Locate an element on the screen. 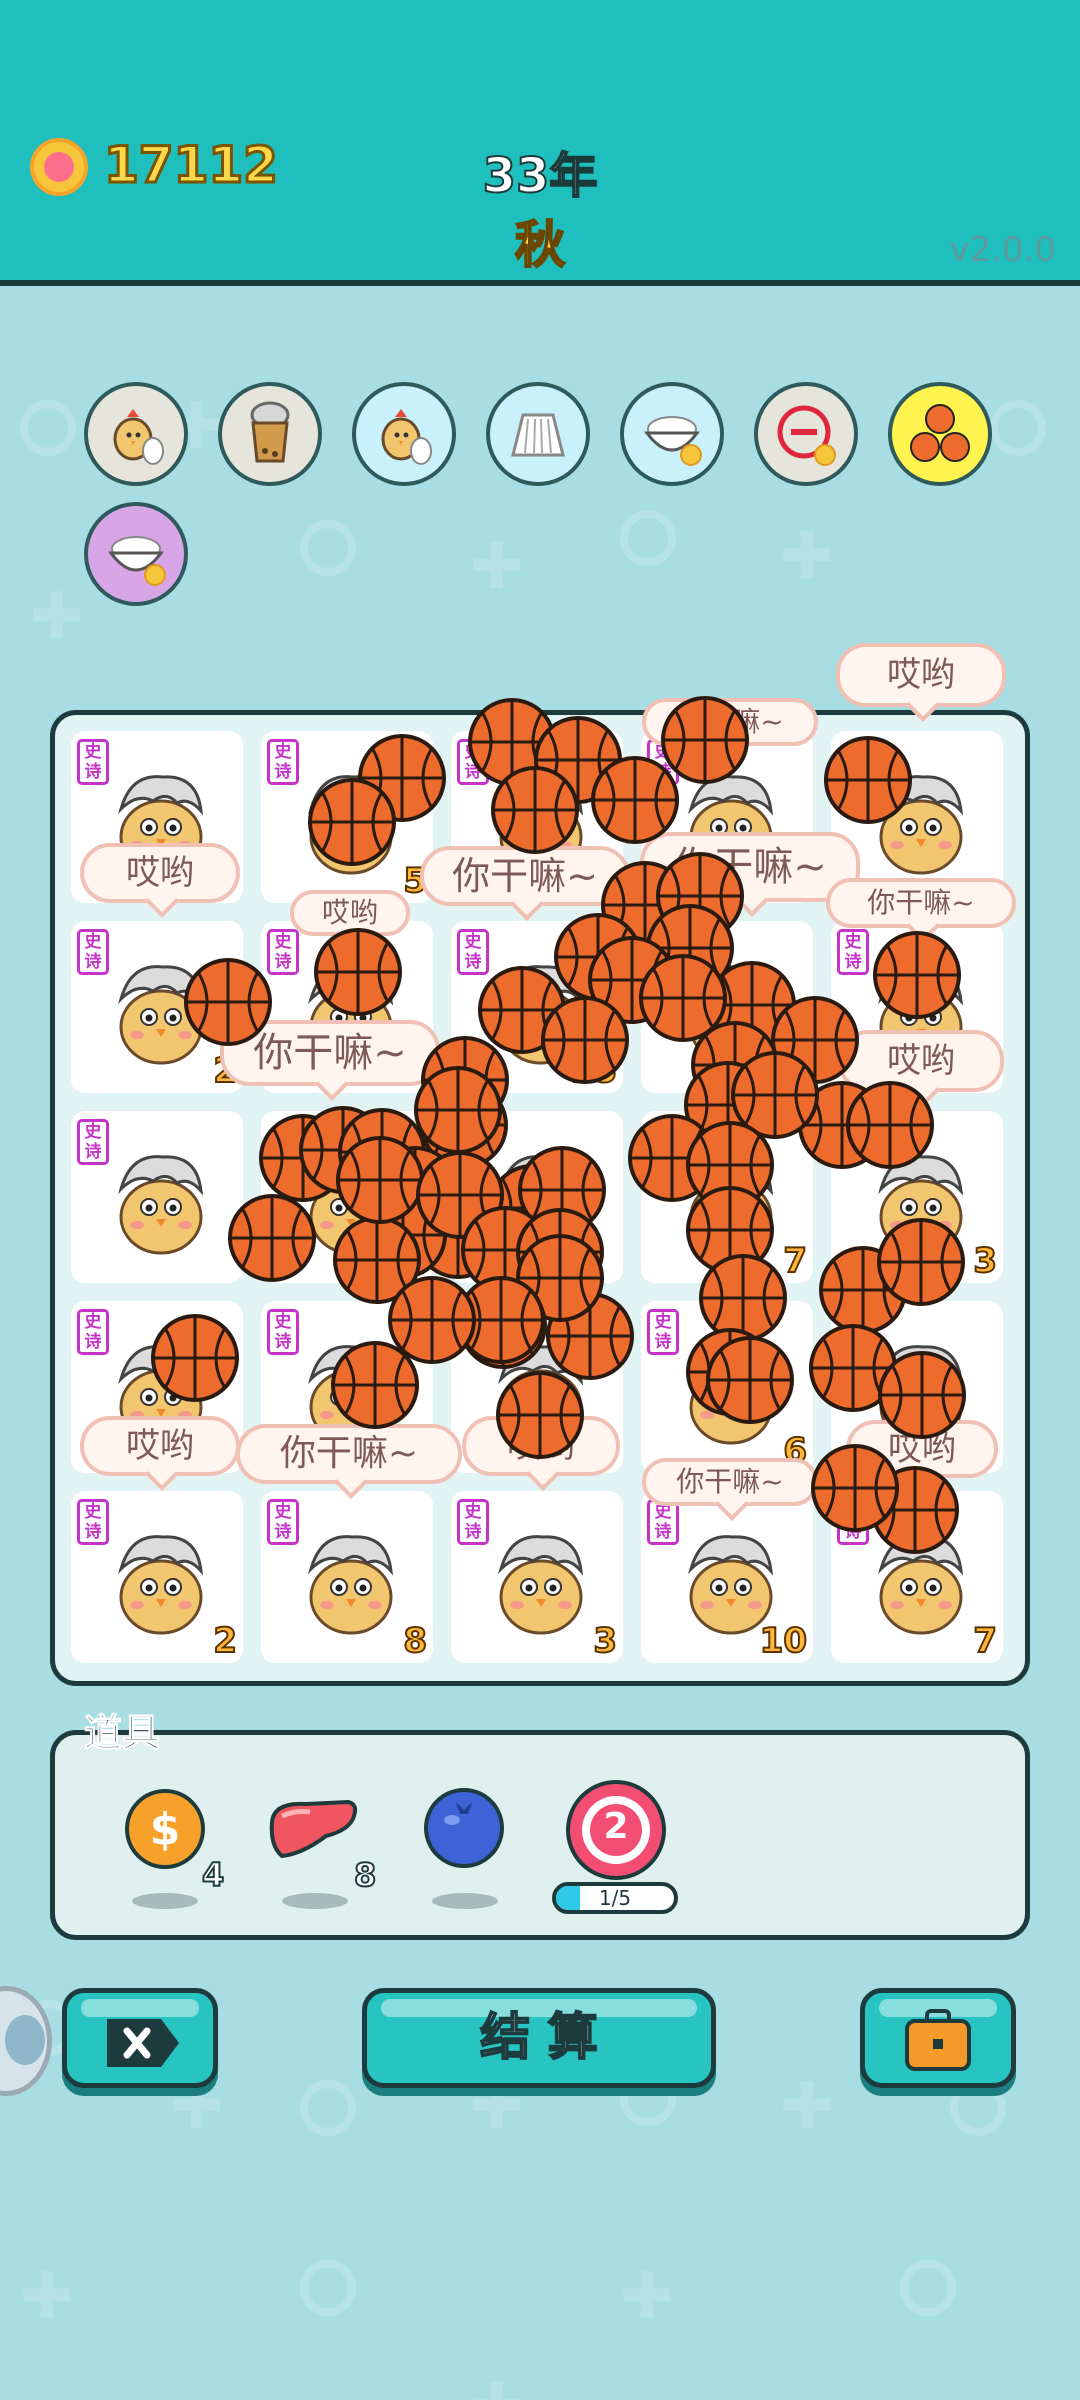 This screenshot has width=1080, height=2400. board-cell: 史诗 is located at coordinates (157, 1197).